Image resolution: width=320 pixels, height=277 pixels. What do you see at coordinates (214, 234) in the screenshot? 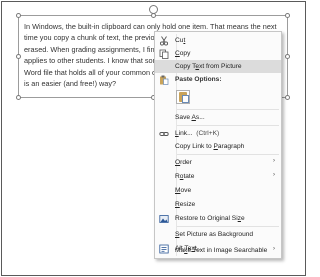
I see `menu-item-label: Set Picture as Background` at bounding box center [214, 234].